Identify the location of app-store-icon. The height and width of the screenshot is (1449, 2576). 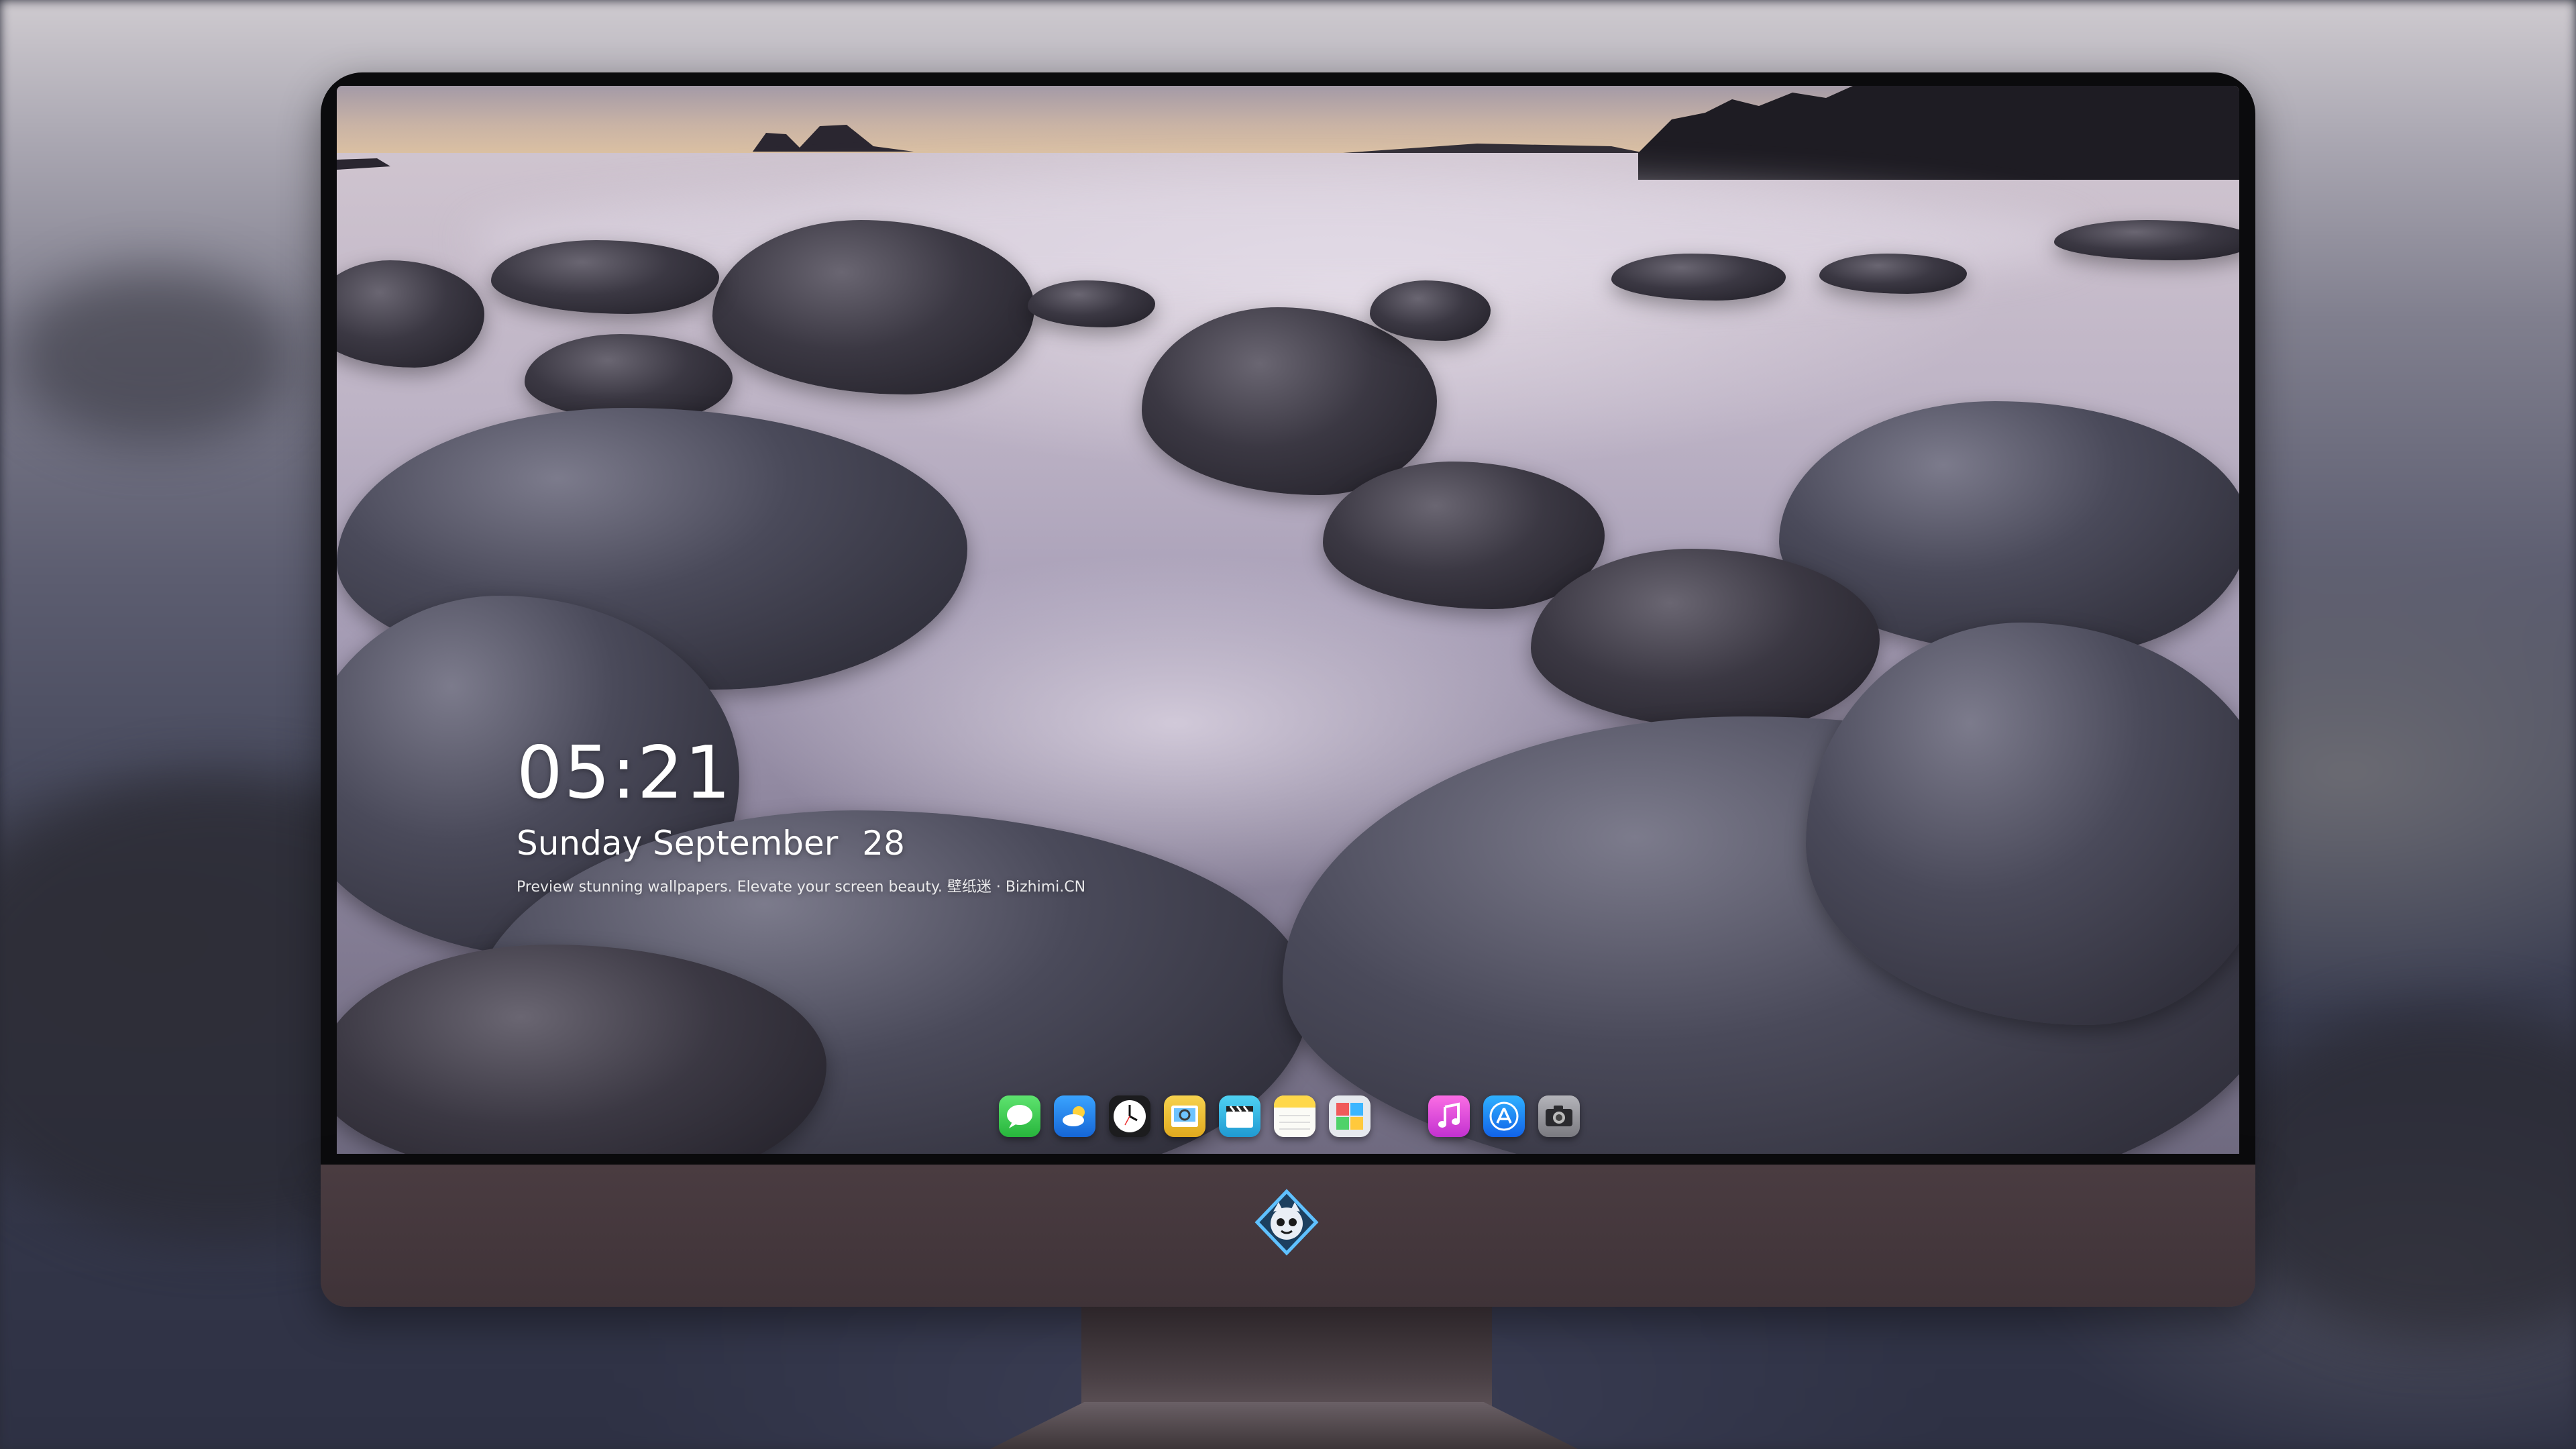
(1504, 1116).